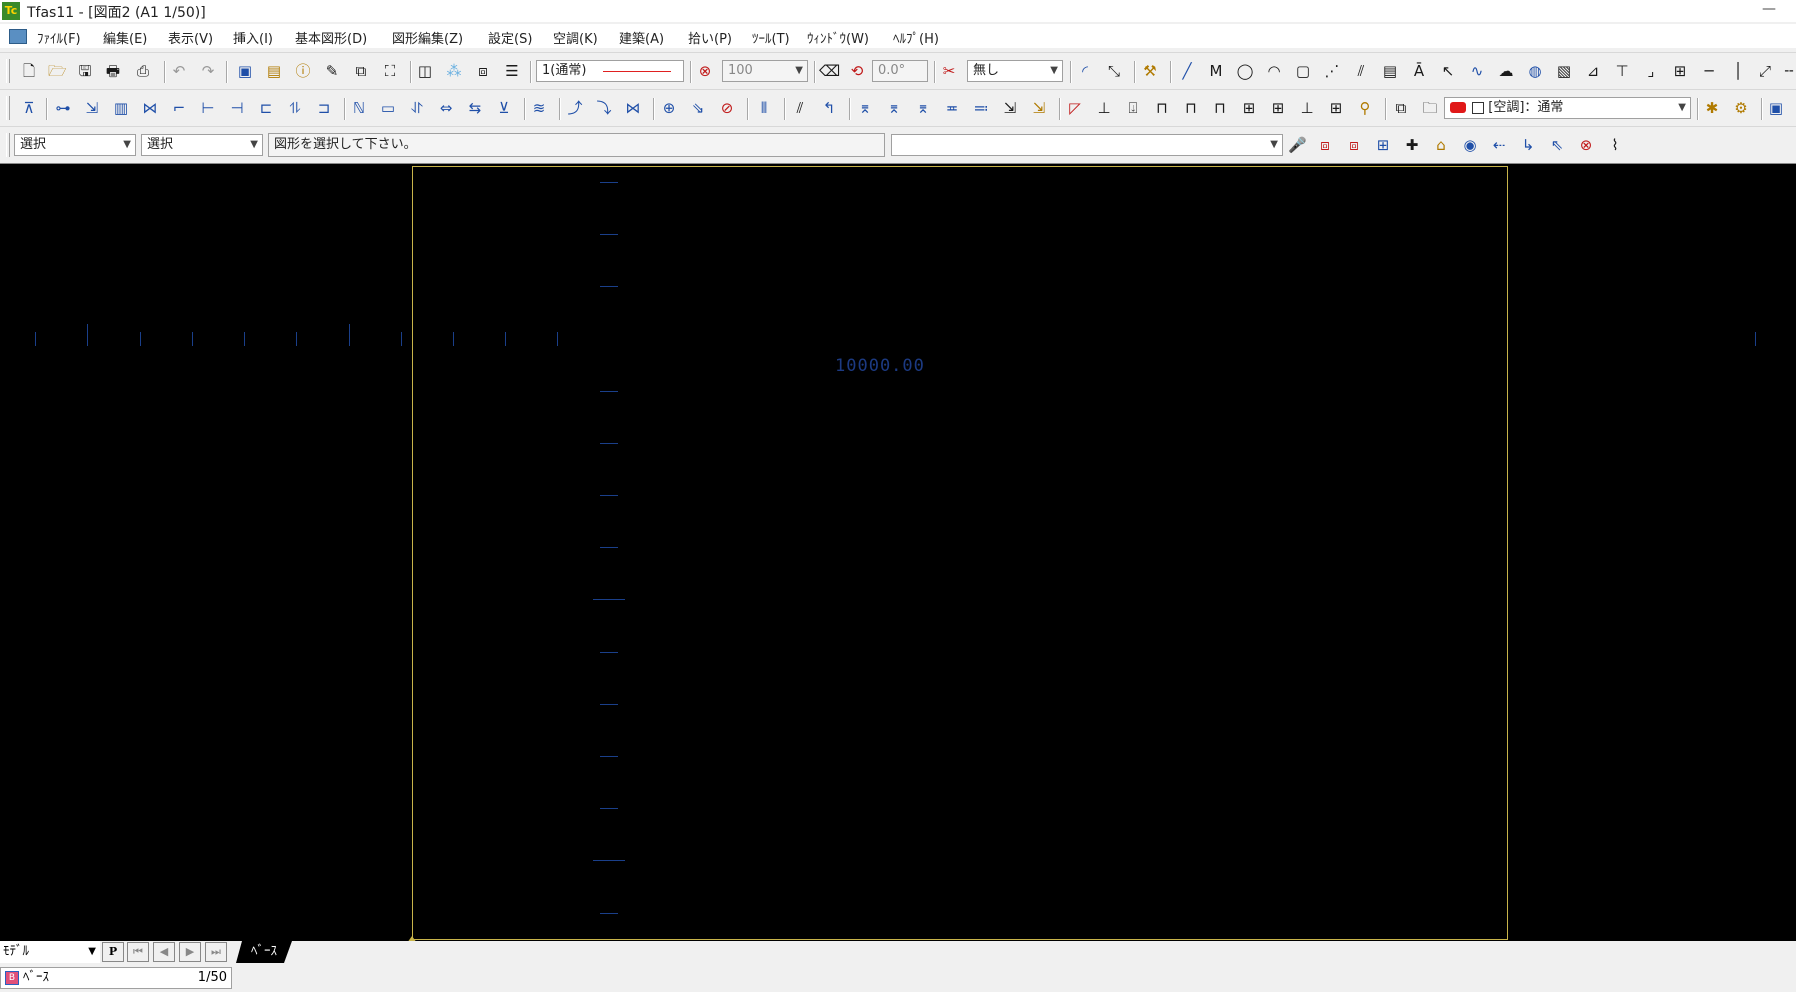  Describe the element at coordinates (295, 108) in the screenshot. I see `offset-duct-icon: ⥮` at that location.